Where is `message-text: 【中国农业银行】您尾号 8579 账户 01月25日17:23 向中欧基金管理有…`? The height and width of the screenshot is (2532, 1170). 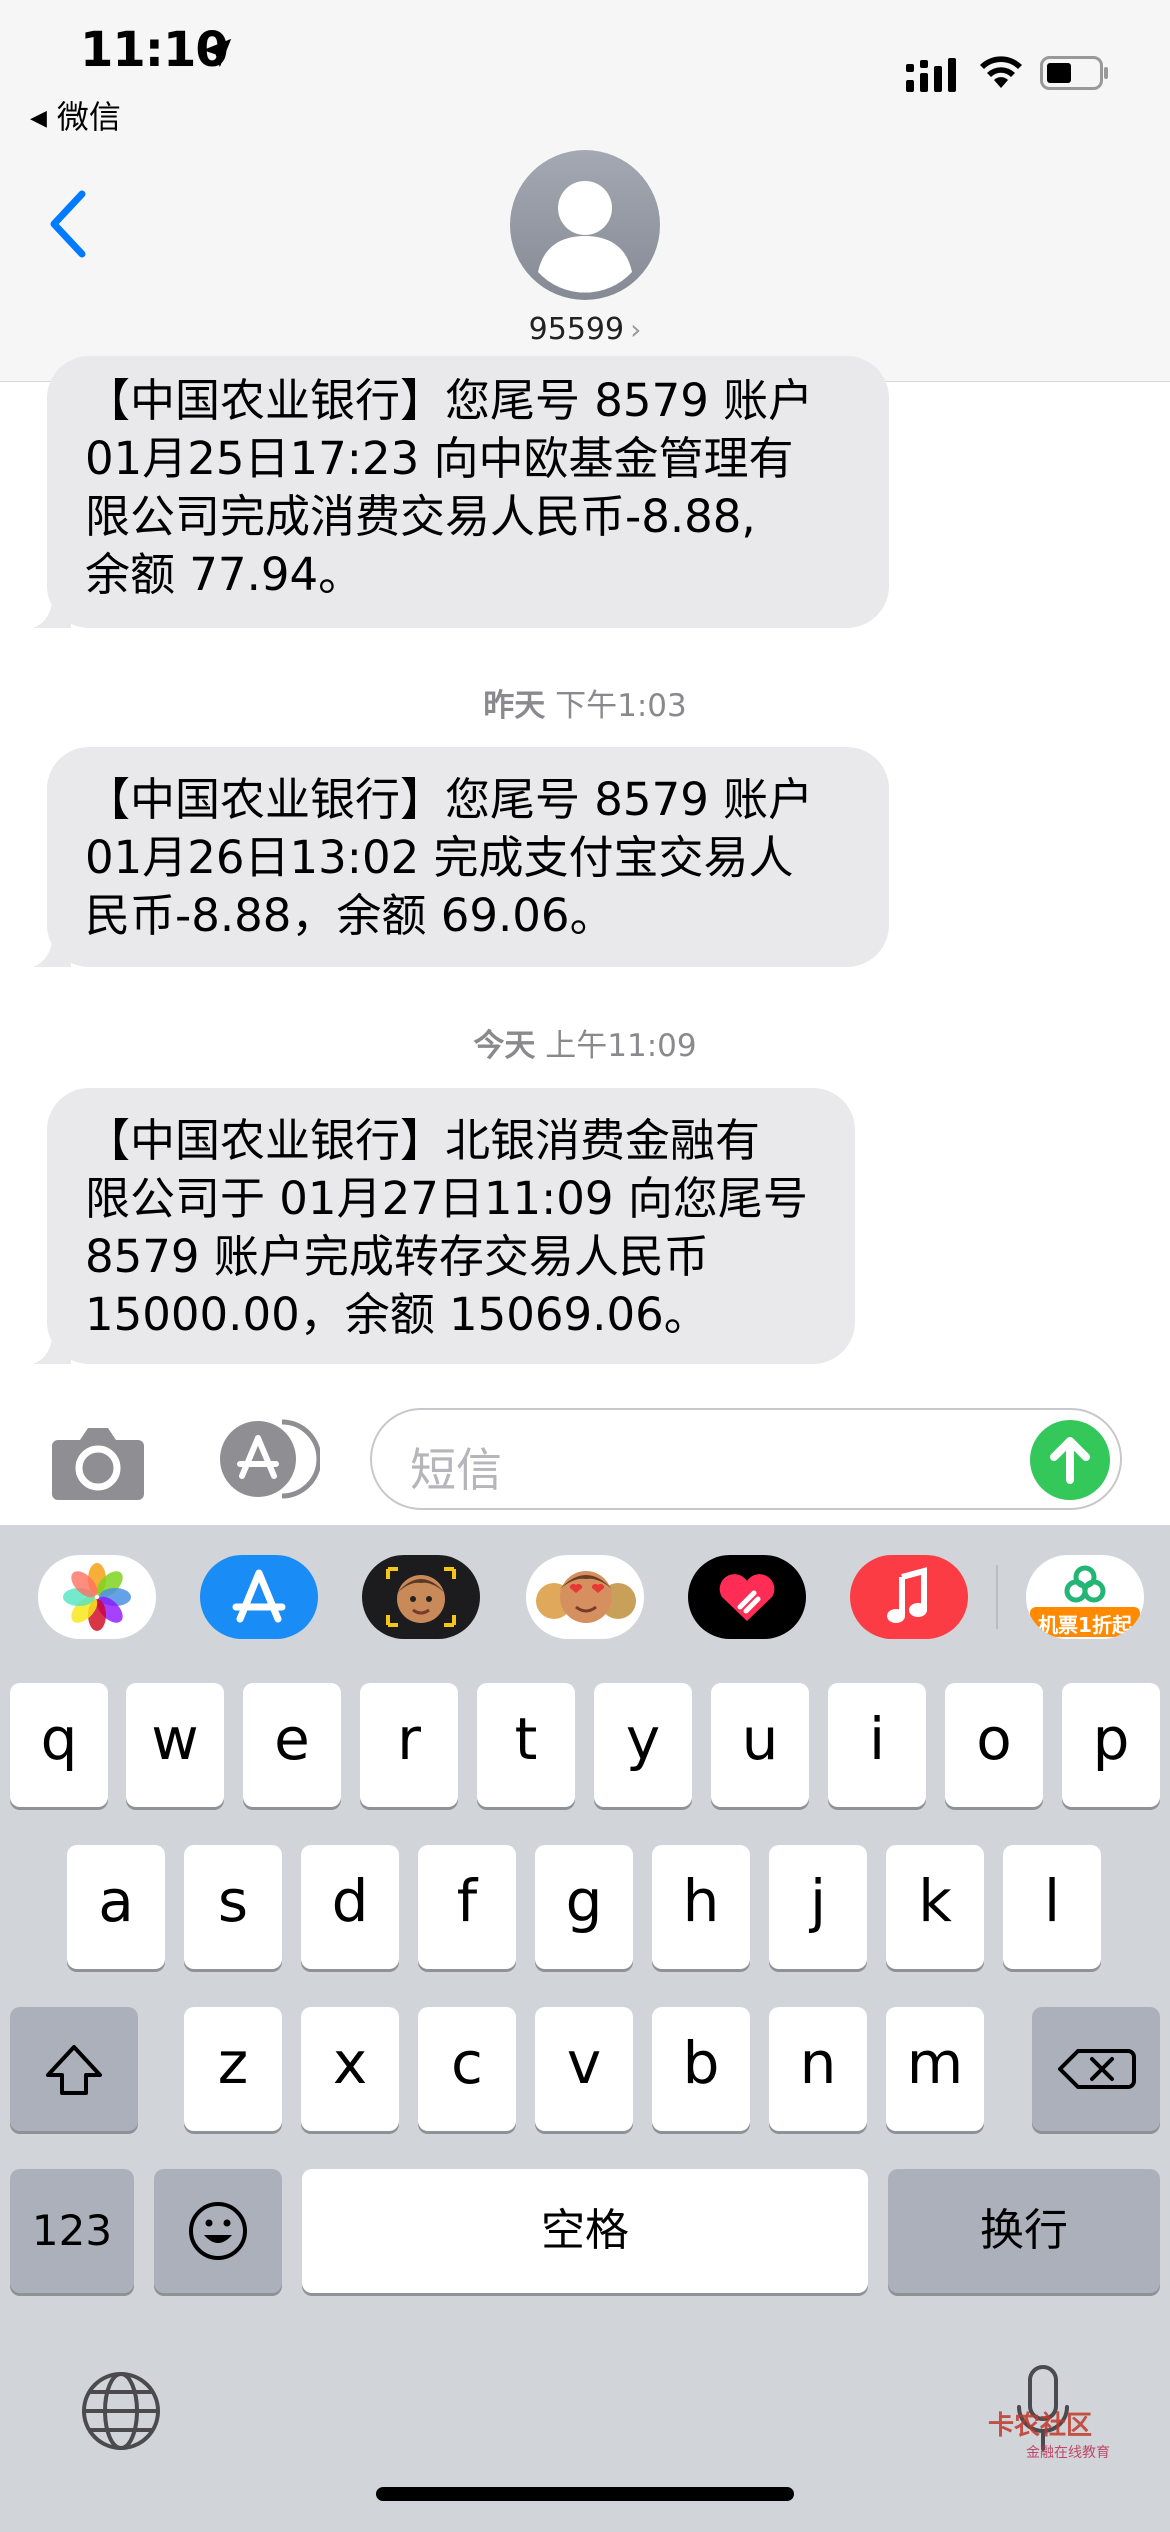 message-text: 【中国农业银行】您尾号 8579 账户 01月25日17:23 向中欧基金管理有… is located at coordinates (449, 487).